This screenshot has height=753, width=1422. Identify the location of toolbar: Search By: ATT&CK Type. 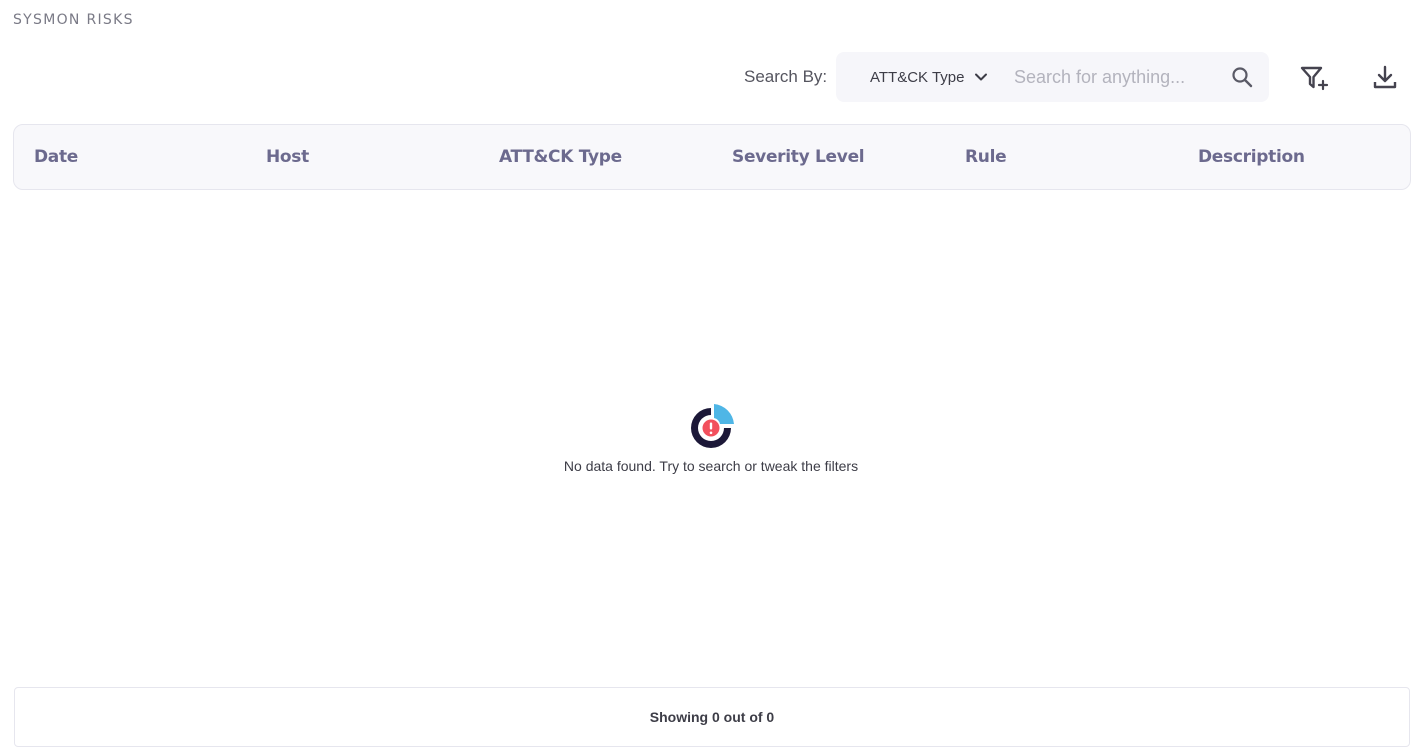
(711, 77).